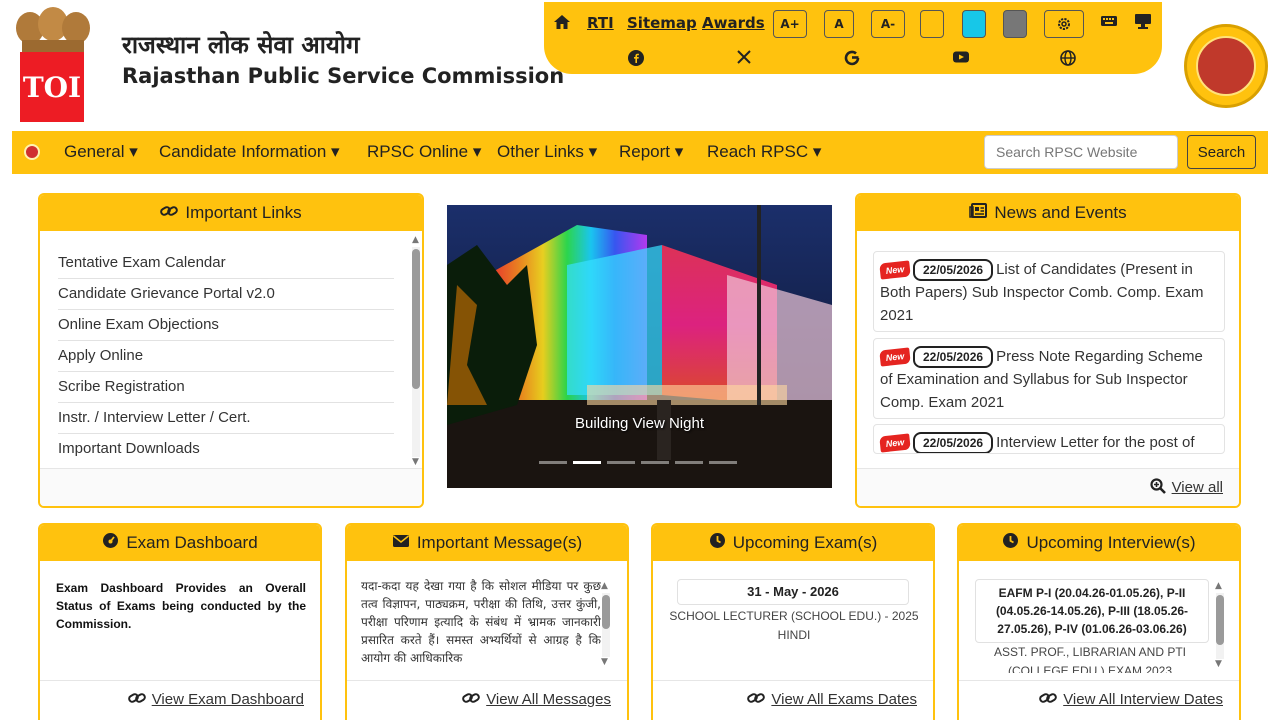 The image size is (1280, 720). I want to click on awards-link: Awards, so click(733, 23).